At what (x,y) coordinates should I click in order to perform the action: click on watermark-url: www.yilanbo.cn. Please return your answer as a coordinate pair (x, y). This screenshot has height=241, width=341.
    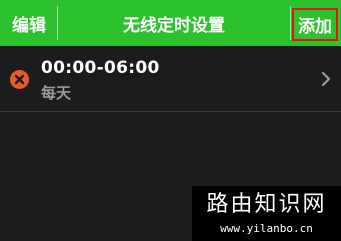
    Looking at the image, I should click on (266, 228).